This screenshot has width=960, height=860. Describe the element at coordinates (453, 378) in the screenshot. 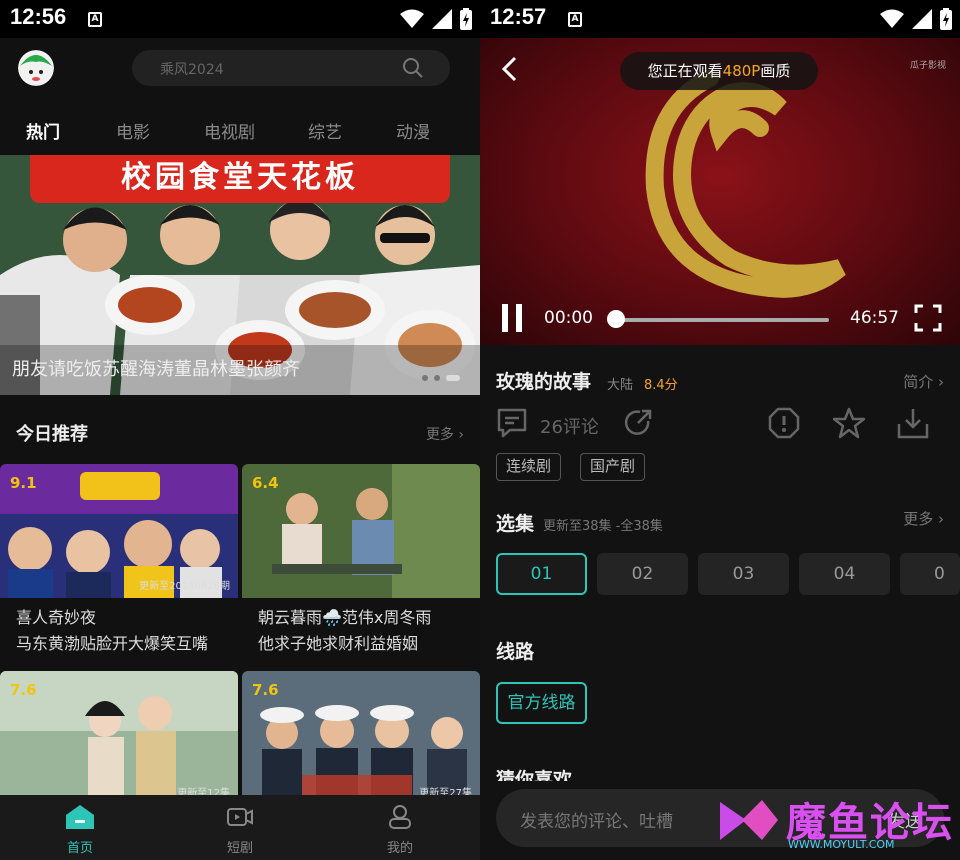

I see `banner-dot-active` at that location.